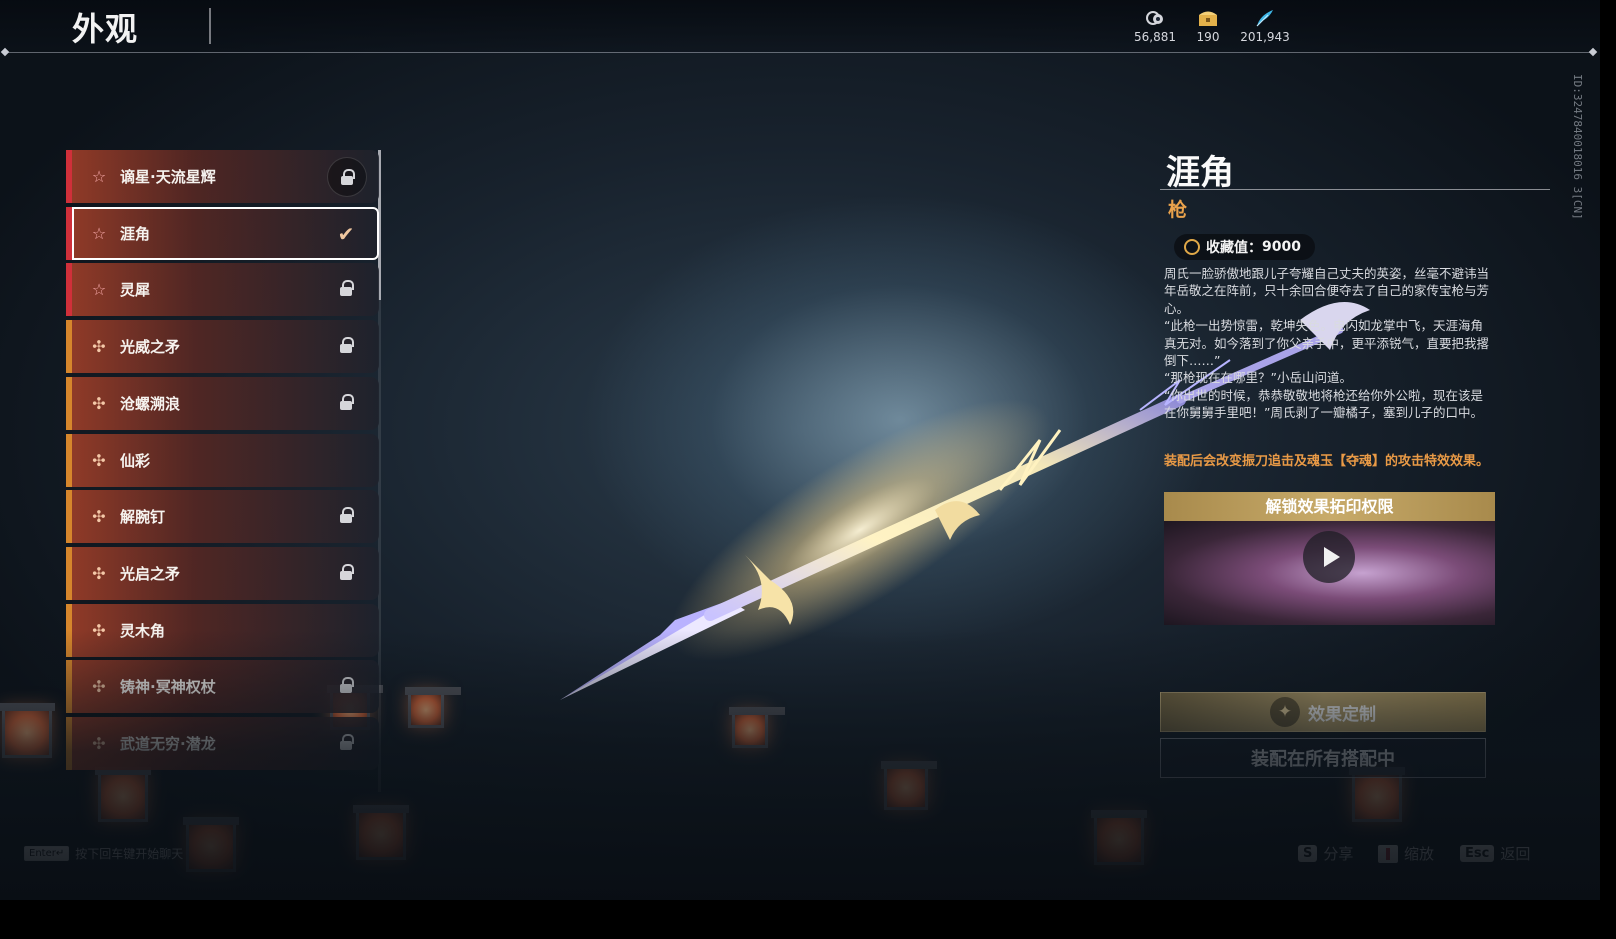 This screenshot has height=939, width=1616. Describe the element at coordinates (1355, 189) in the screenshot. I see `detail-rule` at that location.